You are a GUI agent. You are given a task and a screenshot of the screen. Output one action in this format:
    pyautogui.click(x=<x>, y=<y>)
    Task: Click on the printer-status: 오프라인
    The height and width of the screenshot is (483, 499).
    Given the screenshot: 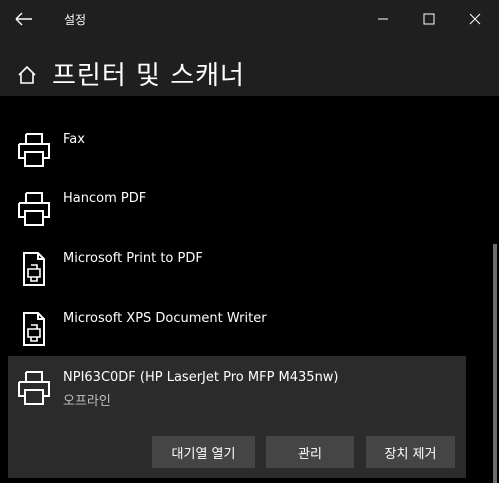 What is the action you would take?
    pyautogui.click(x=87, y=401)
    